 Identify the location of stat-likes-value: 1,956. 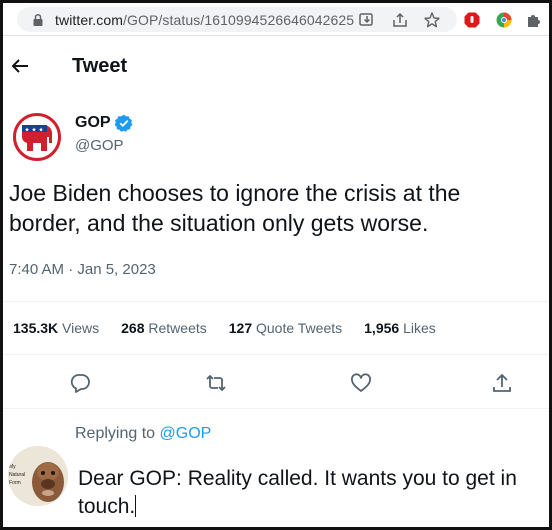
(382, 328).